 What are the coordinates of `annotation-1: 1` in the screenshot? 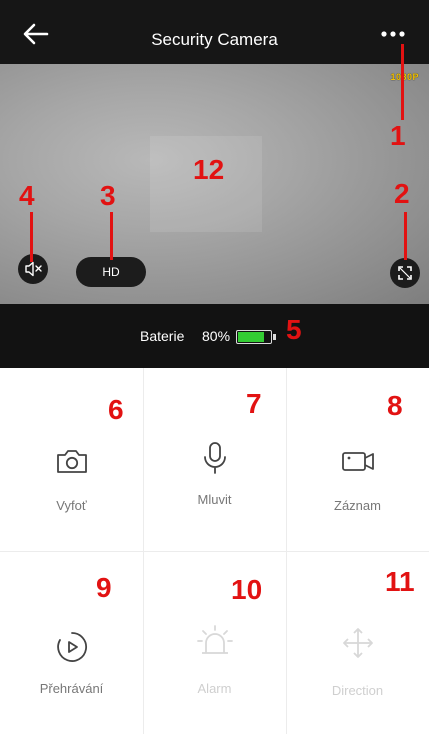 It's located at (398, 135).